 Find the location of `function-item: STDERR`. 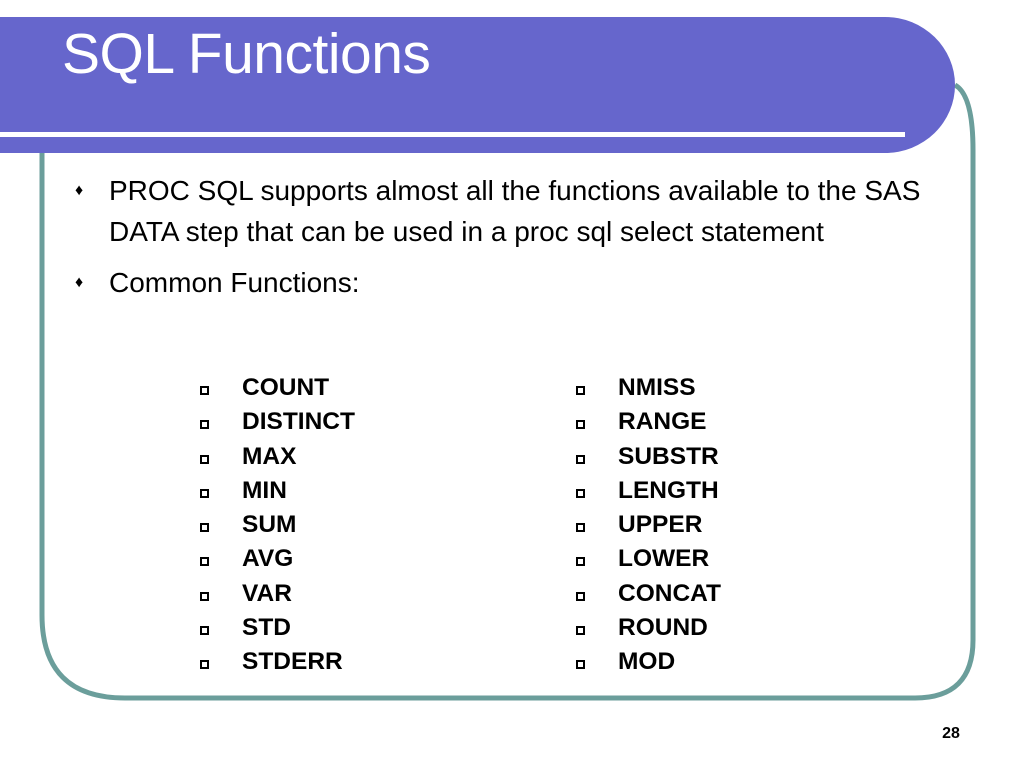

function-item: STDERR is located at coordinates (276, 662).